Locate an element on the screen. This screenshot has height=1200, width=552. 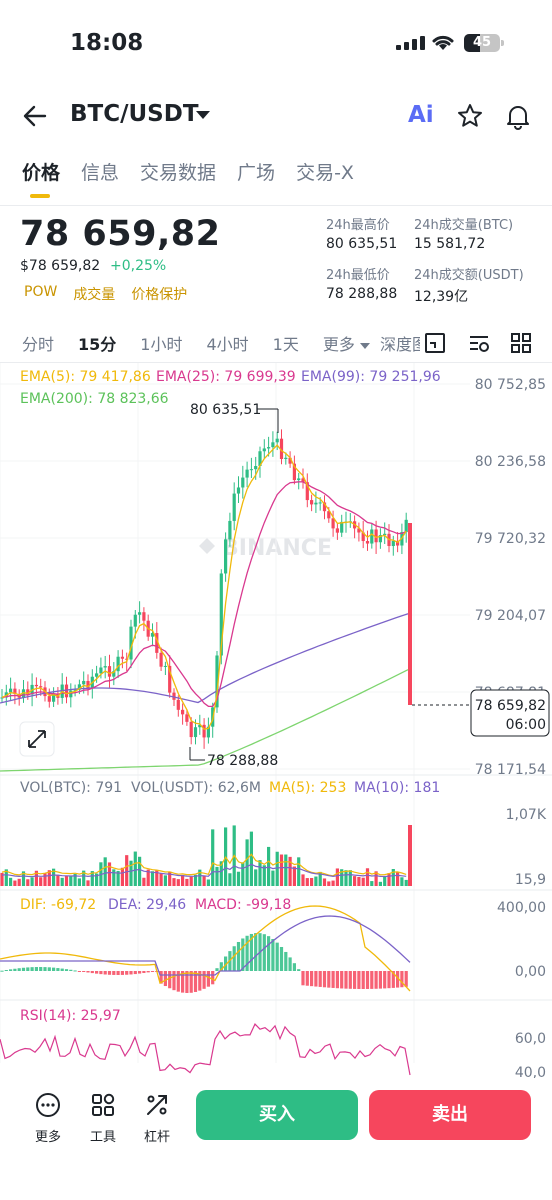
pair-dropdown-caret-icon is located at coordinates (203, 115).